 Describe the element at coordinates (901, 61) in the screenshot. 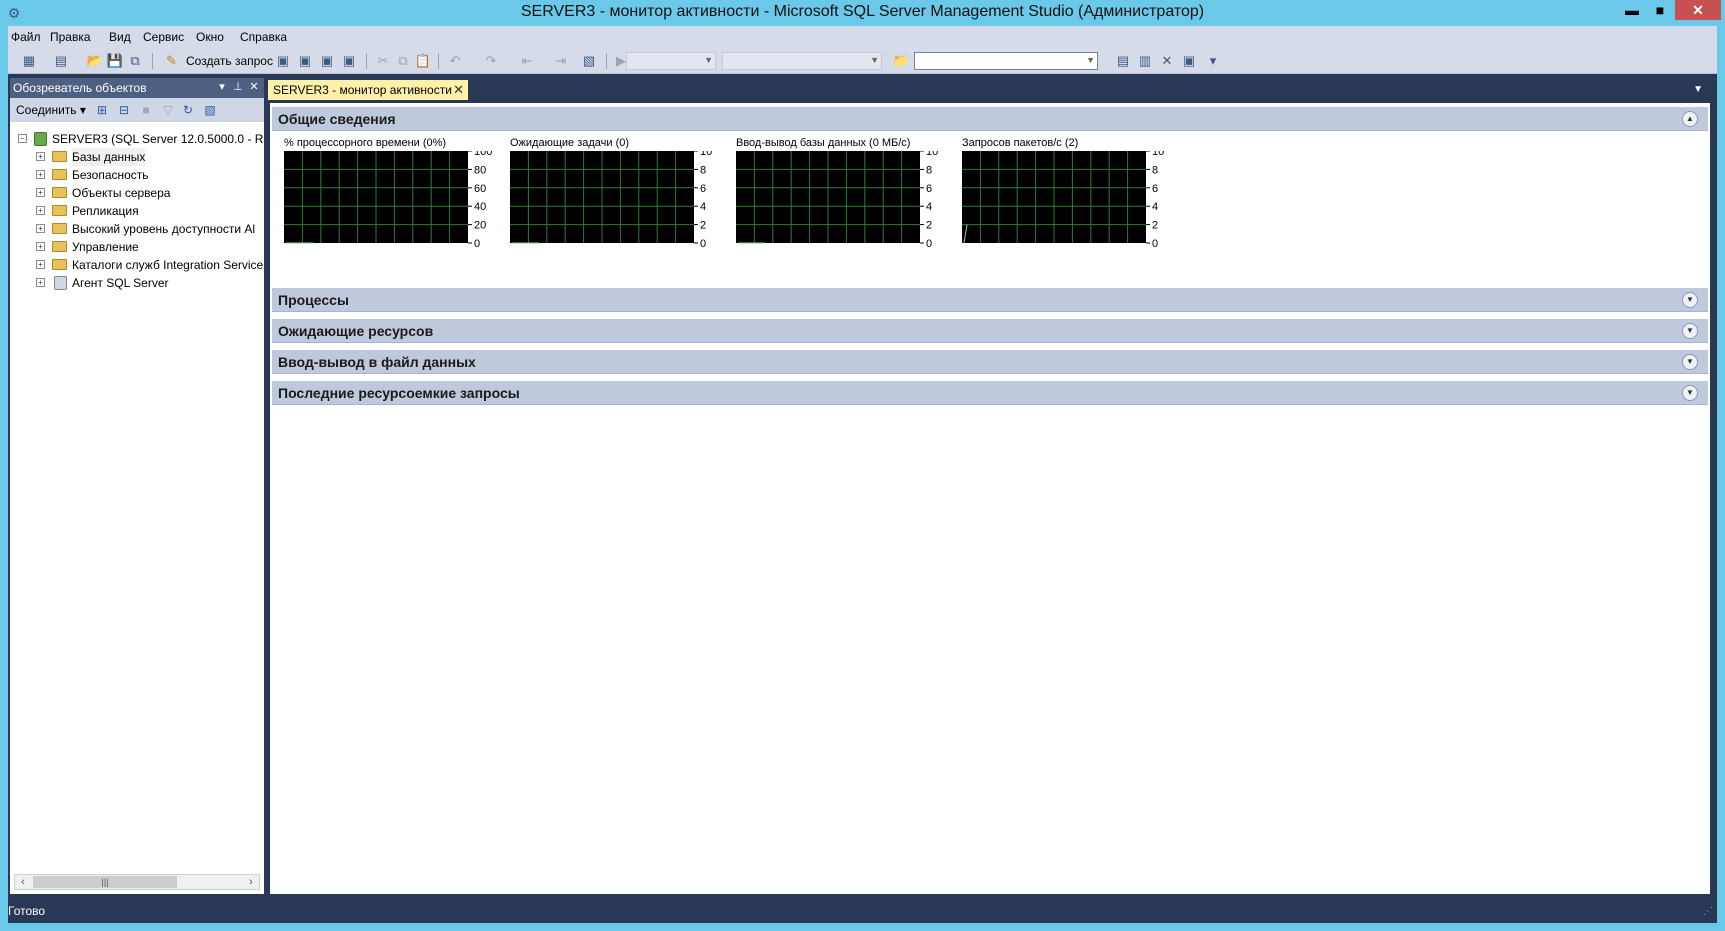

I see `find-in-files-icon: 📁` at that location.